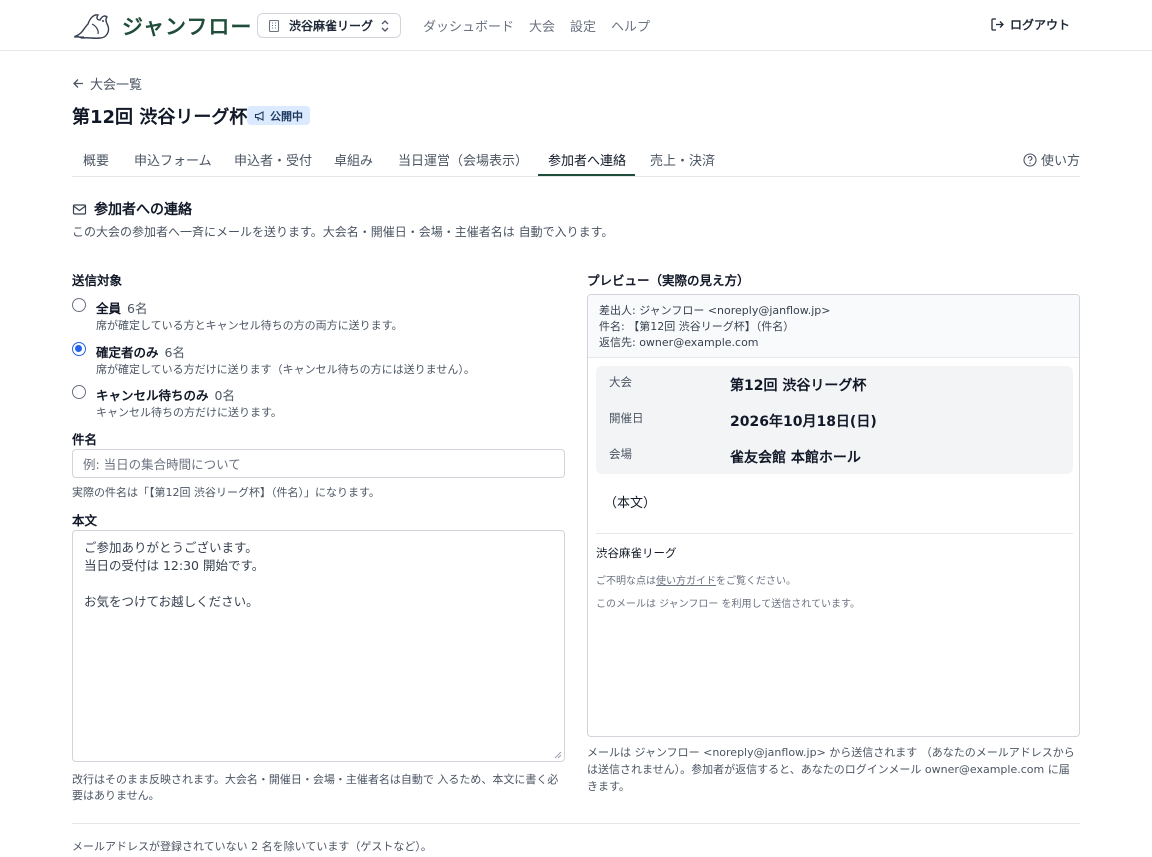 The image size is (1152, 857). I want to click on radio-waitlist-title: キャンセル待ちのみ 0名, so click(165, 394).